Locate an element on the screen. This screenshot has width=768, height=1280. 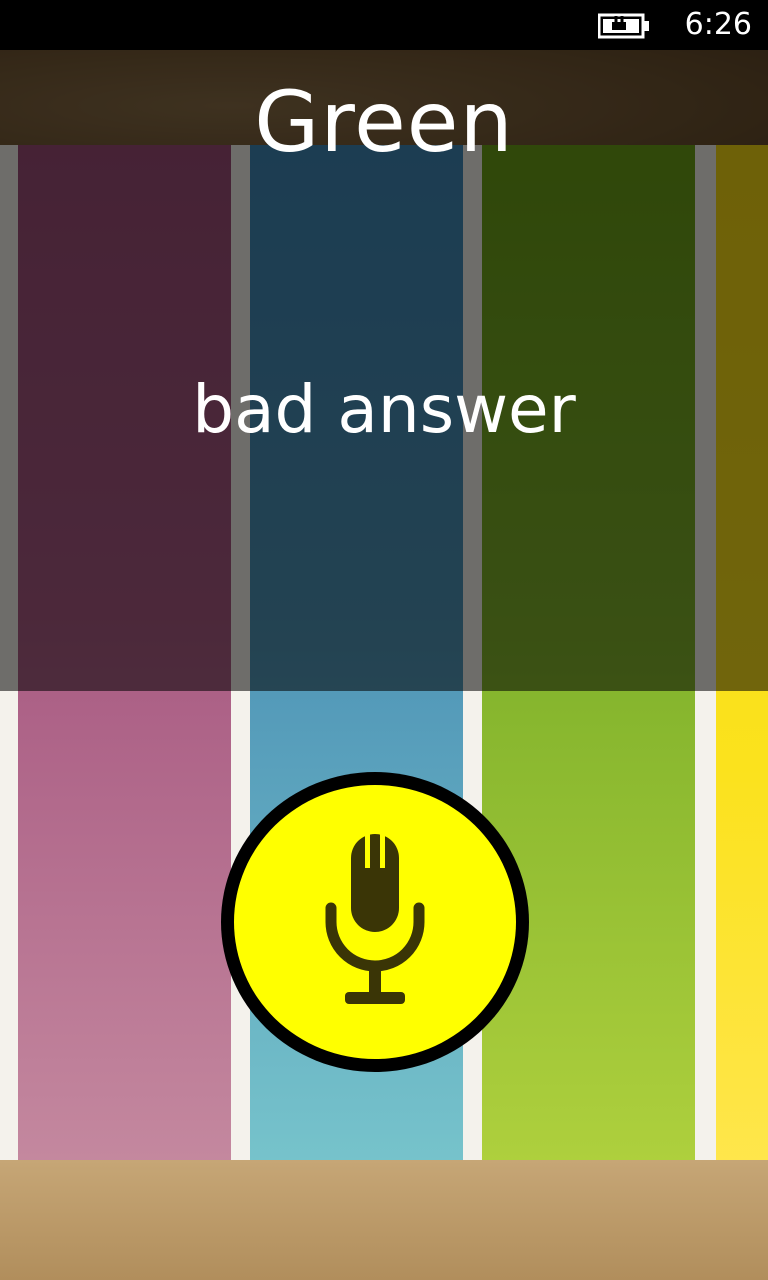
status-time: 6:26 is located at coordinates (718, 24).